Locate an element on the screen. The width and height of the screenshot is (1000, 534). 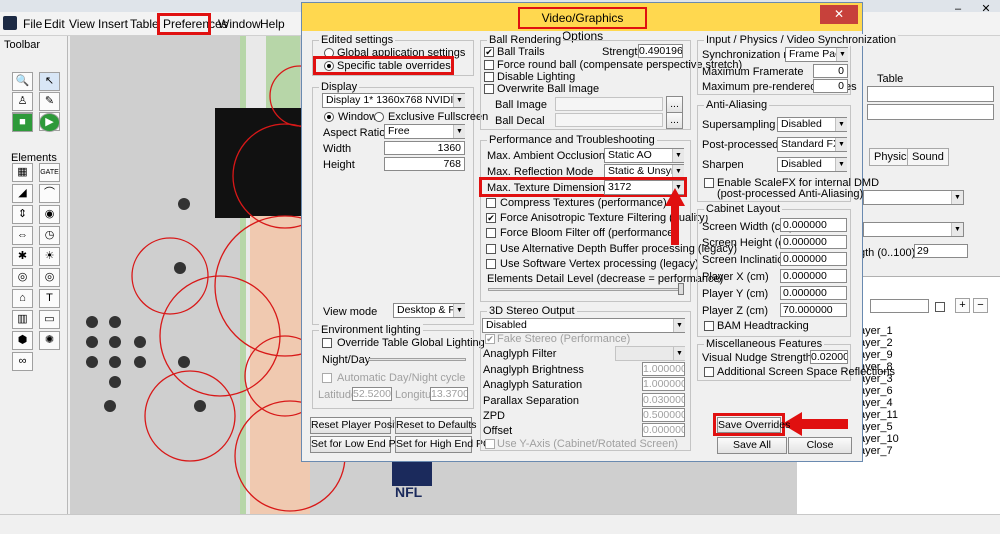
bumper-icon: ◉ is located at coordinates (49, 214).